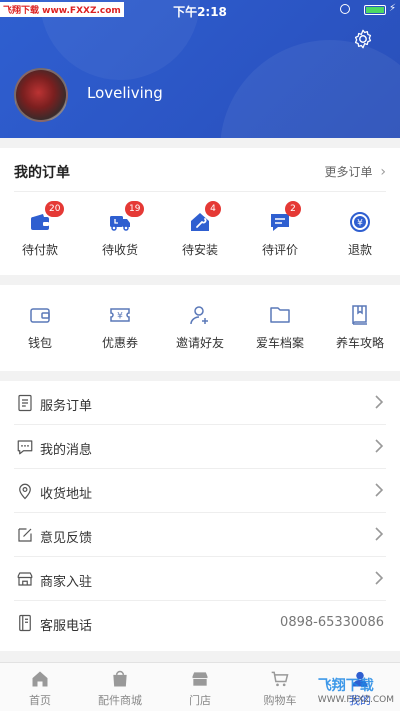 This screenshot has height=711, width=400. I want to click on bottom-tab-bar: 首页 配件商城 门店 购物车 我的 飞翔下载 WWW.FXXZ.COM, so click(200, 686).